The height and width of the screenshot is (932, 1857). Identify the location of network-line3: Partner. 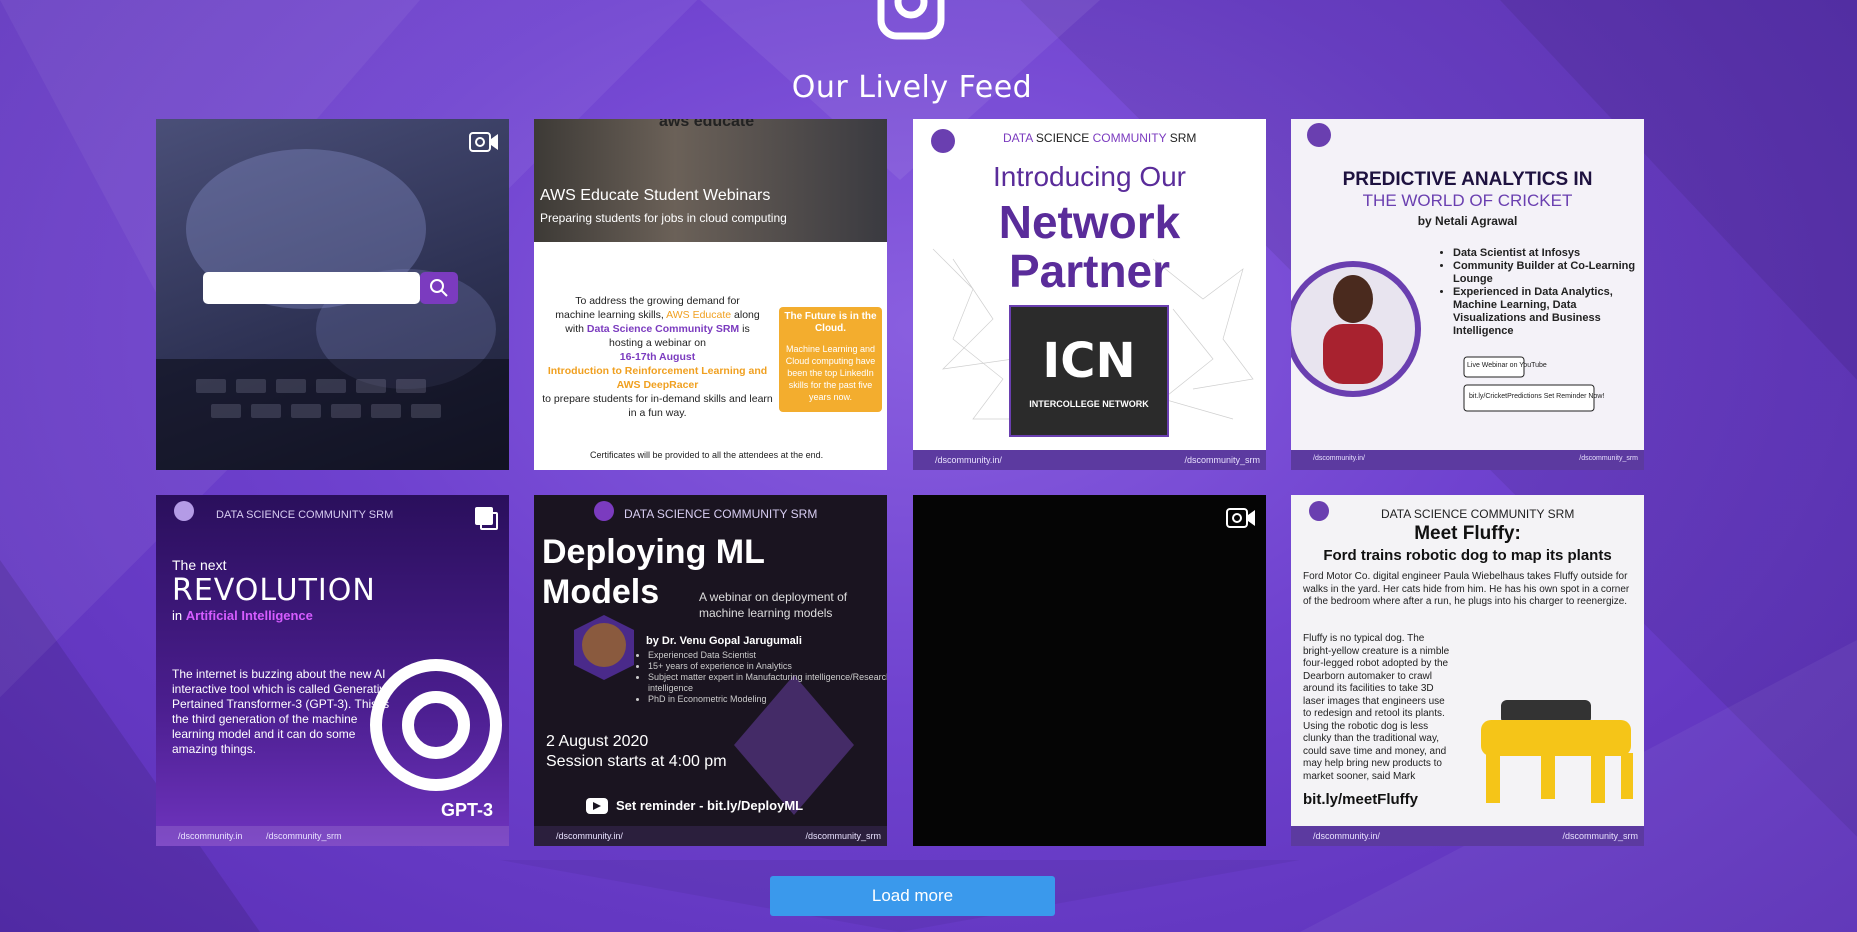
(1089, 271).